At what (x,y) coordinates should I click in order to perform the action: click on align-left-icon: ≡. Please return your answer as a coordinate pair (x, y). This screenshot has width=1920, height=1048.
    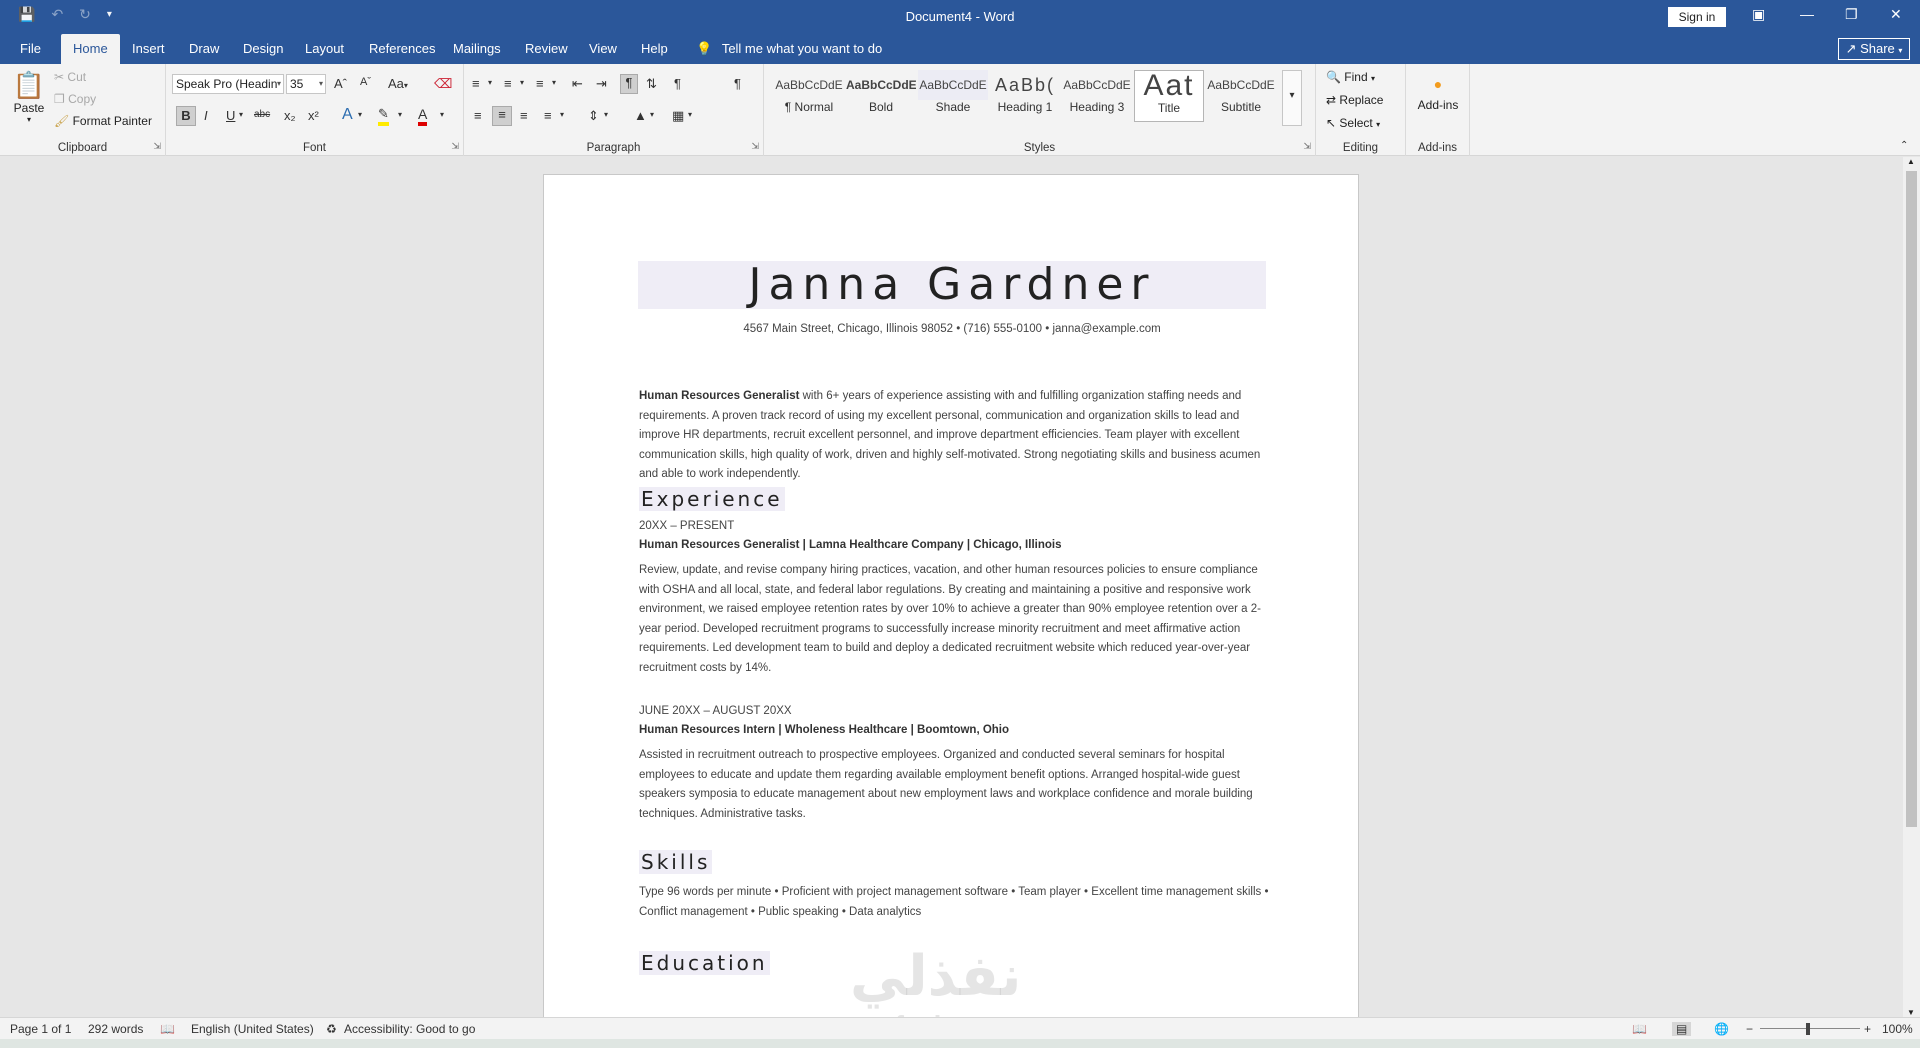
    Looking at the image, I should click on (478, 115).